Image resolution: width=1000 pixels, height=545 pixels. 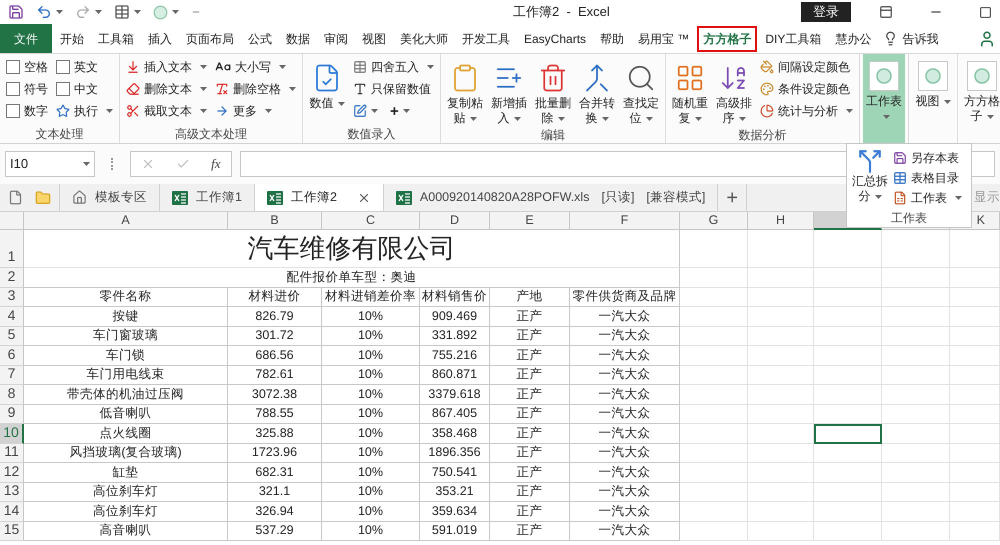 What do you see at coordinates (126, 221) in the screenshot?
I see `column-header: A` at bounding box center [126, 221].